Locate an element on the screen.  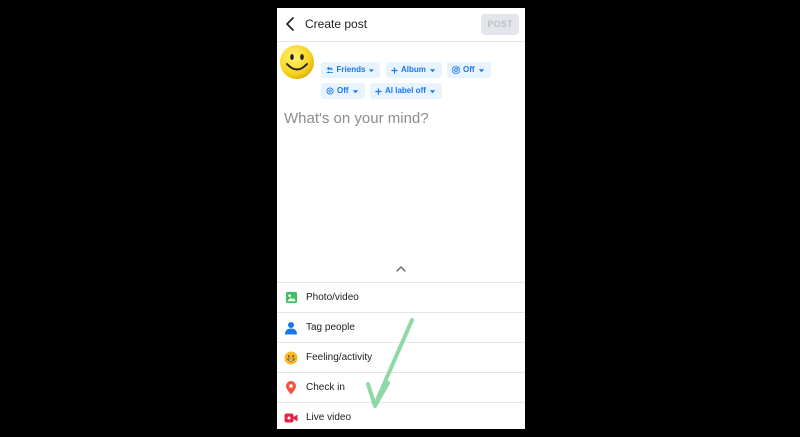
instagram-icon is located at coordinates (456, 70).